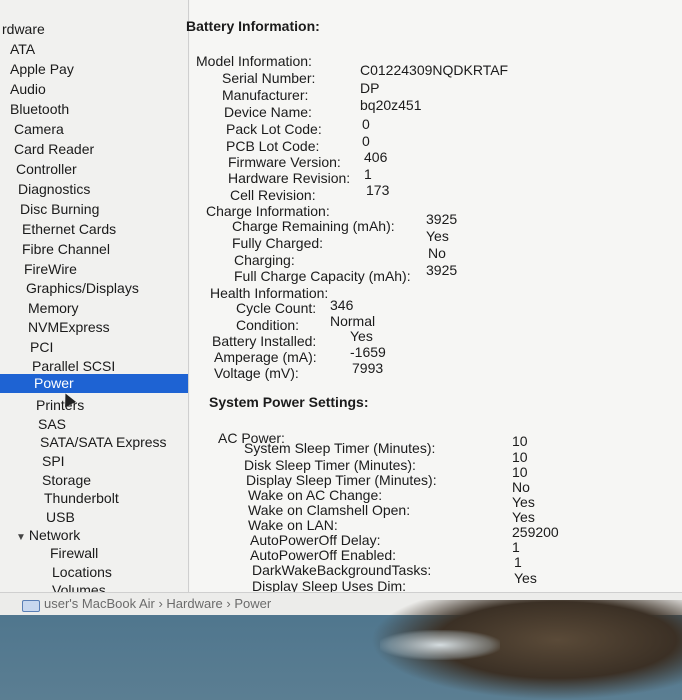 Image resolution: width=682 pixels, height=700 pixels. I want to click on device-name-label: Device Name:, so click(268, 112).